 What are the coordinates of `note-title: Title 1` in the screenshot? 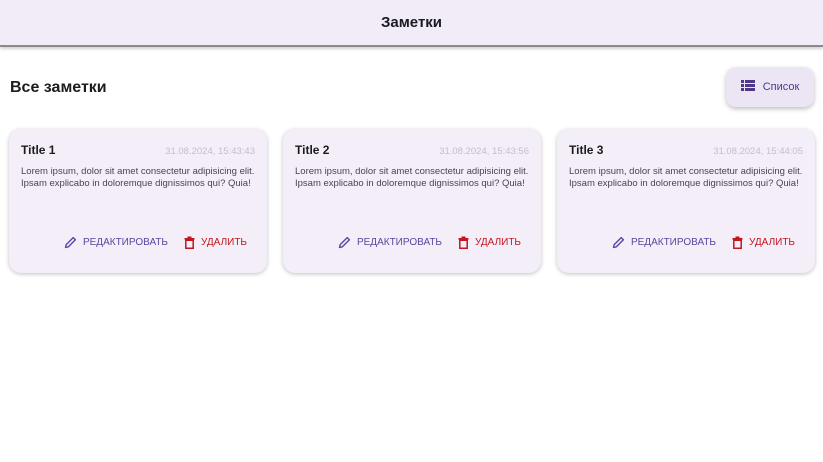 It's located at (38, 150).